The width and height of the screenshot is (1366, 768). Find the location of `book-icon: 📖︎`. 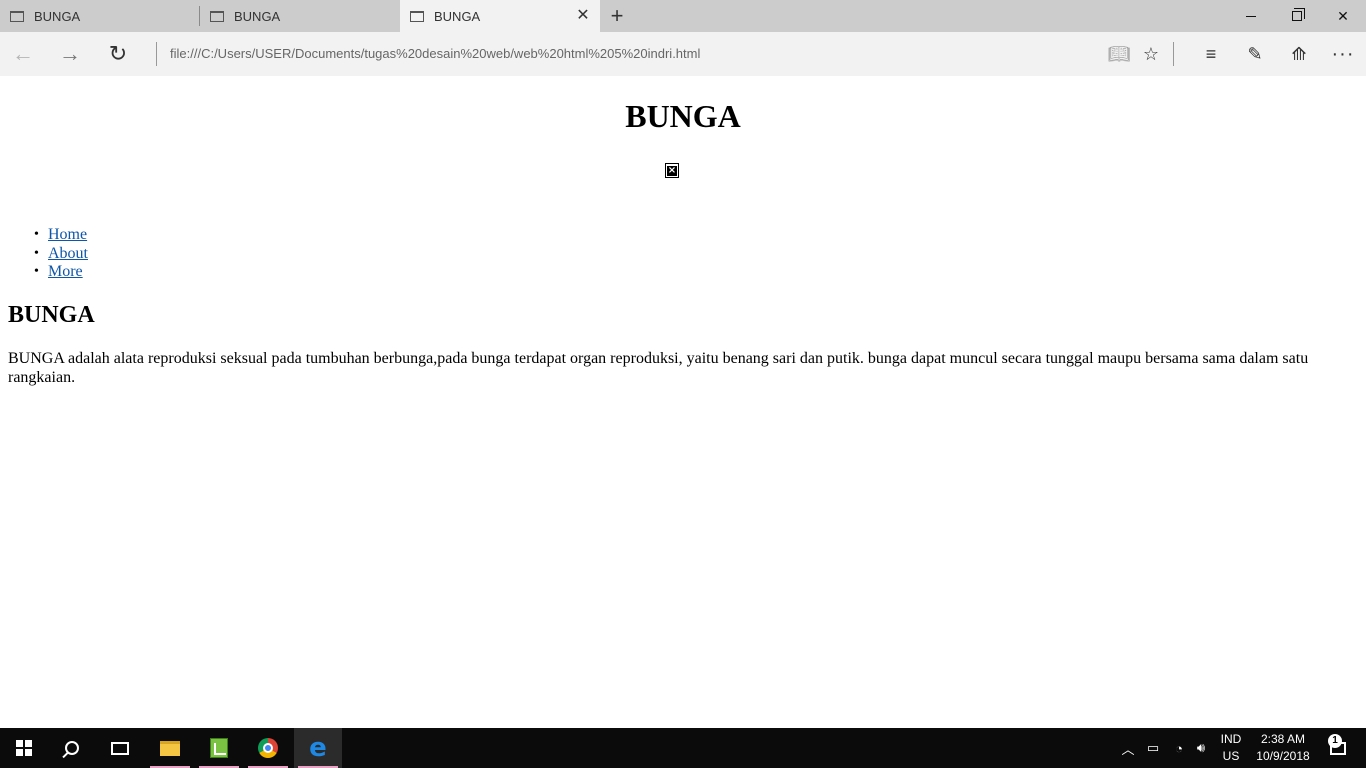

book-icon: 📖︎ is located at coordinates (1119, 53).